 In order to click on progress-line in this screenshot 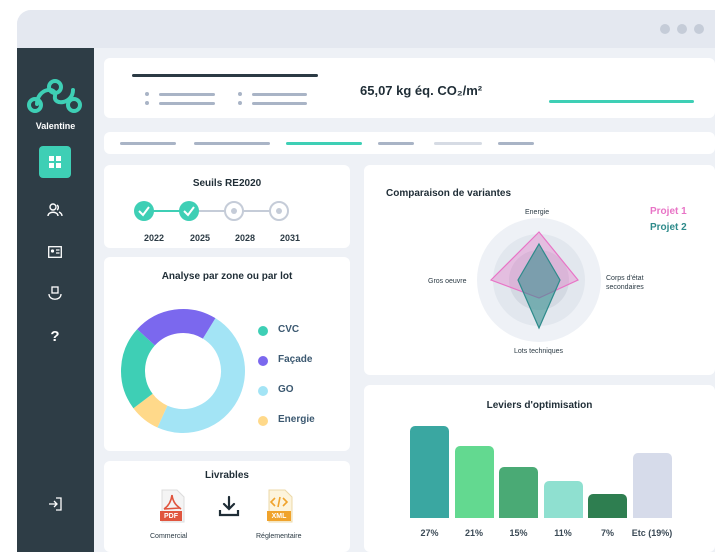, I will do `click(621, 101)`.